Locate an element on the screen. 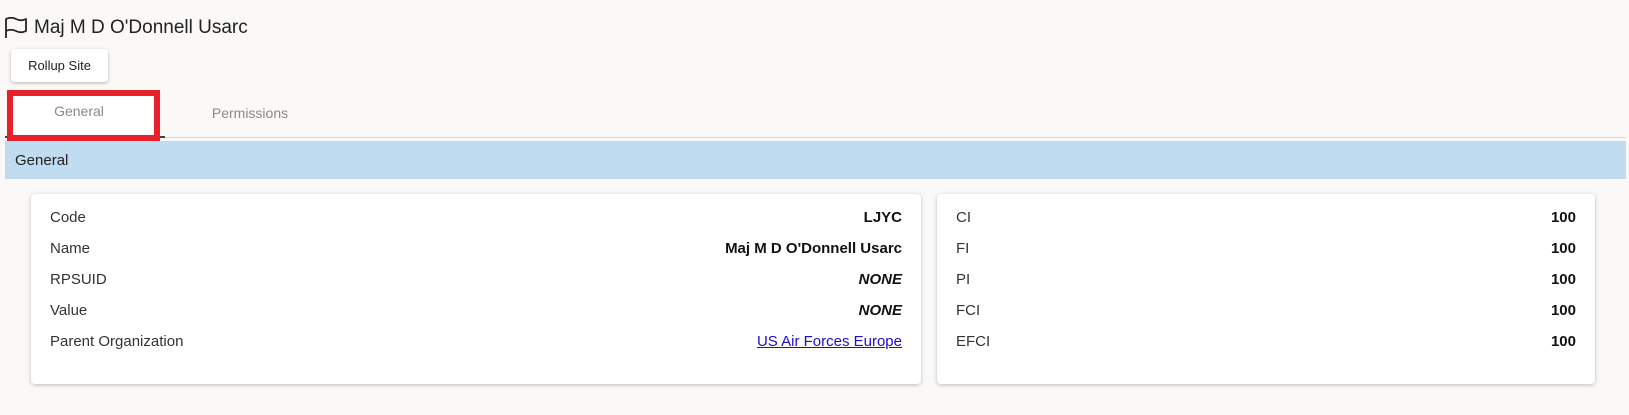 This screenshot has width=1629, height=415. rollup-site-button: Rollup Site is located at coordinates (59, 65).